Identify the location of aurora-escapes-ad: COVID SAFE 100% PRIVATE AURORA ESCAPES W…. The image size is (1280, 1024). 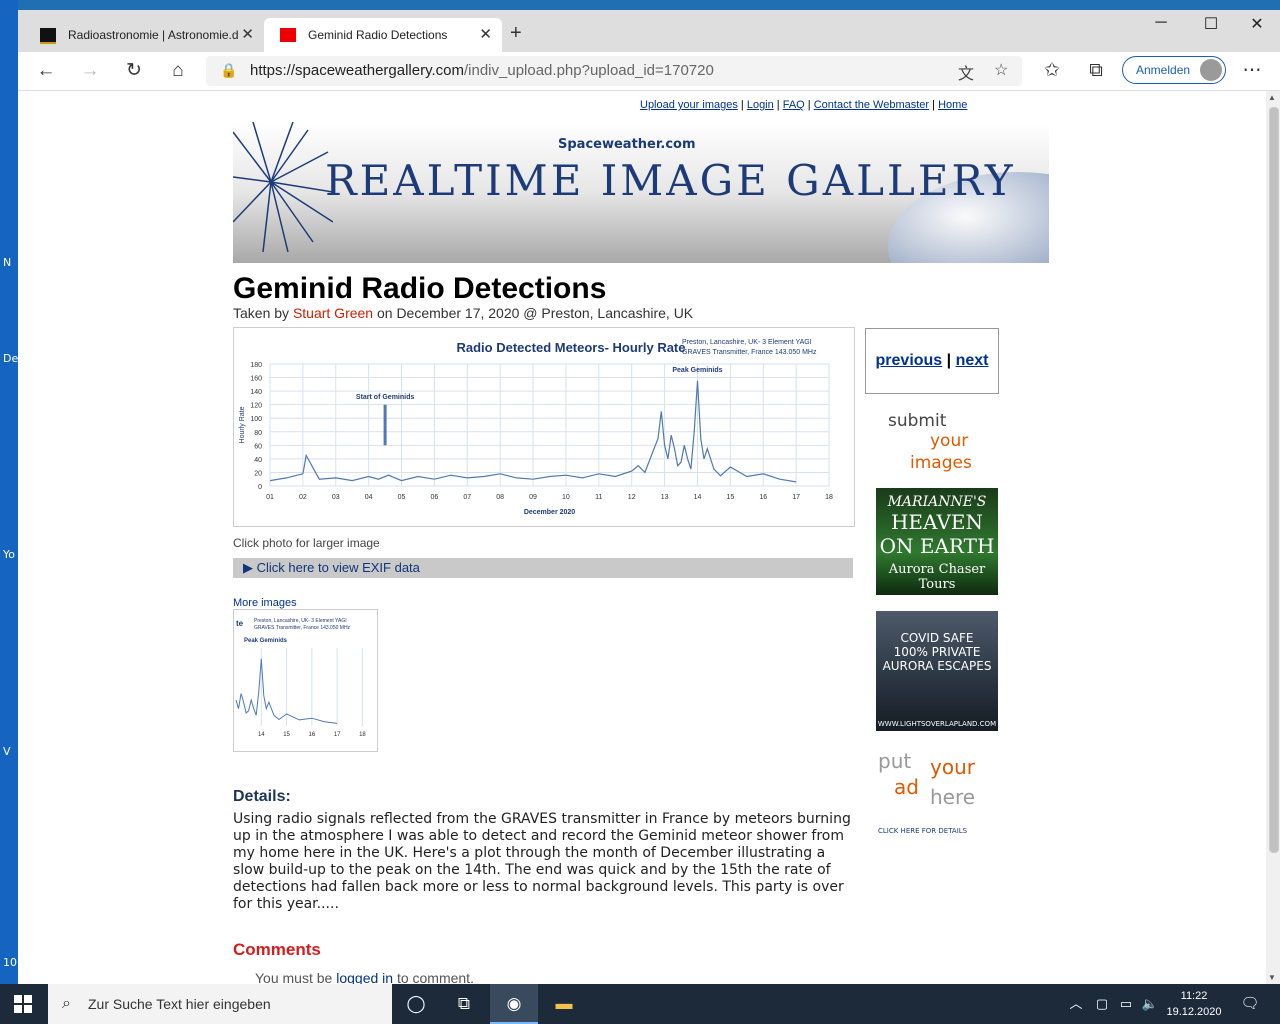
(937, 671).